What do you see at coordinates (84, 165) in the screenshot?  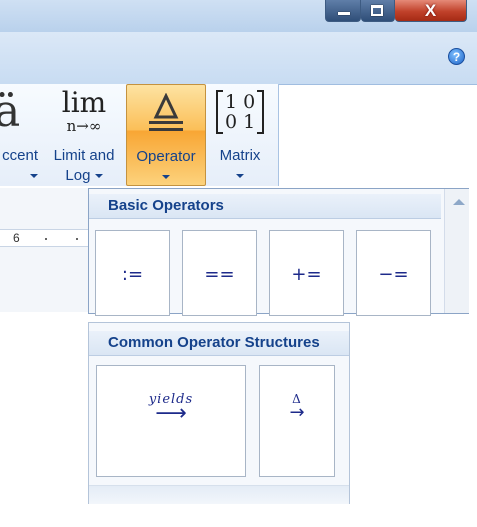 I see `limit-and-log-label: Limit and Log` at bounding box center [84, 165].